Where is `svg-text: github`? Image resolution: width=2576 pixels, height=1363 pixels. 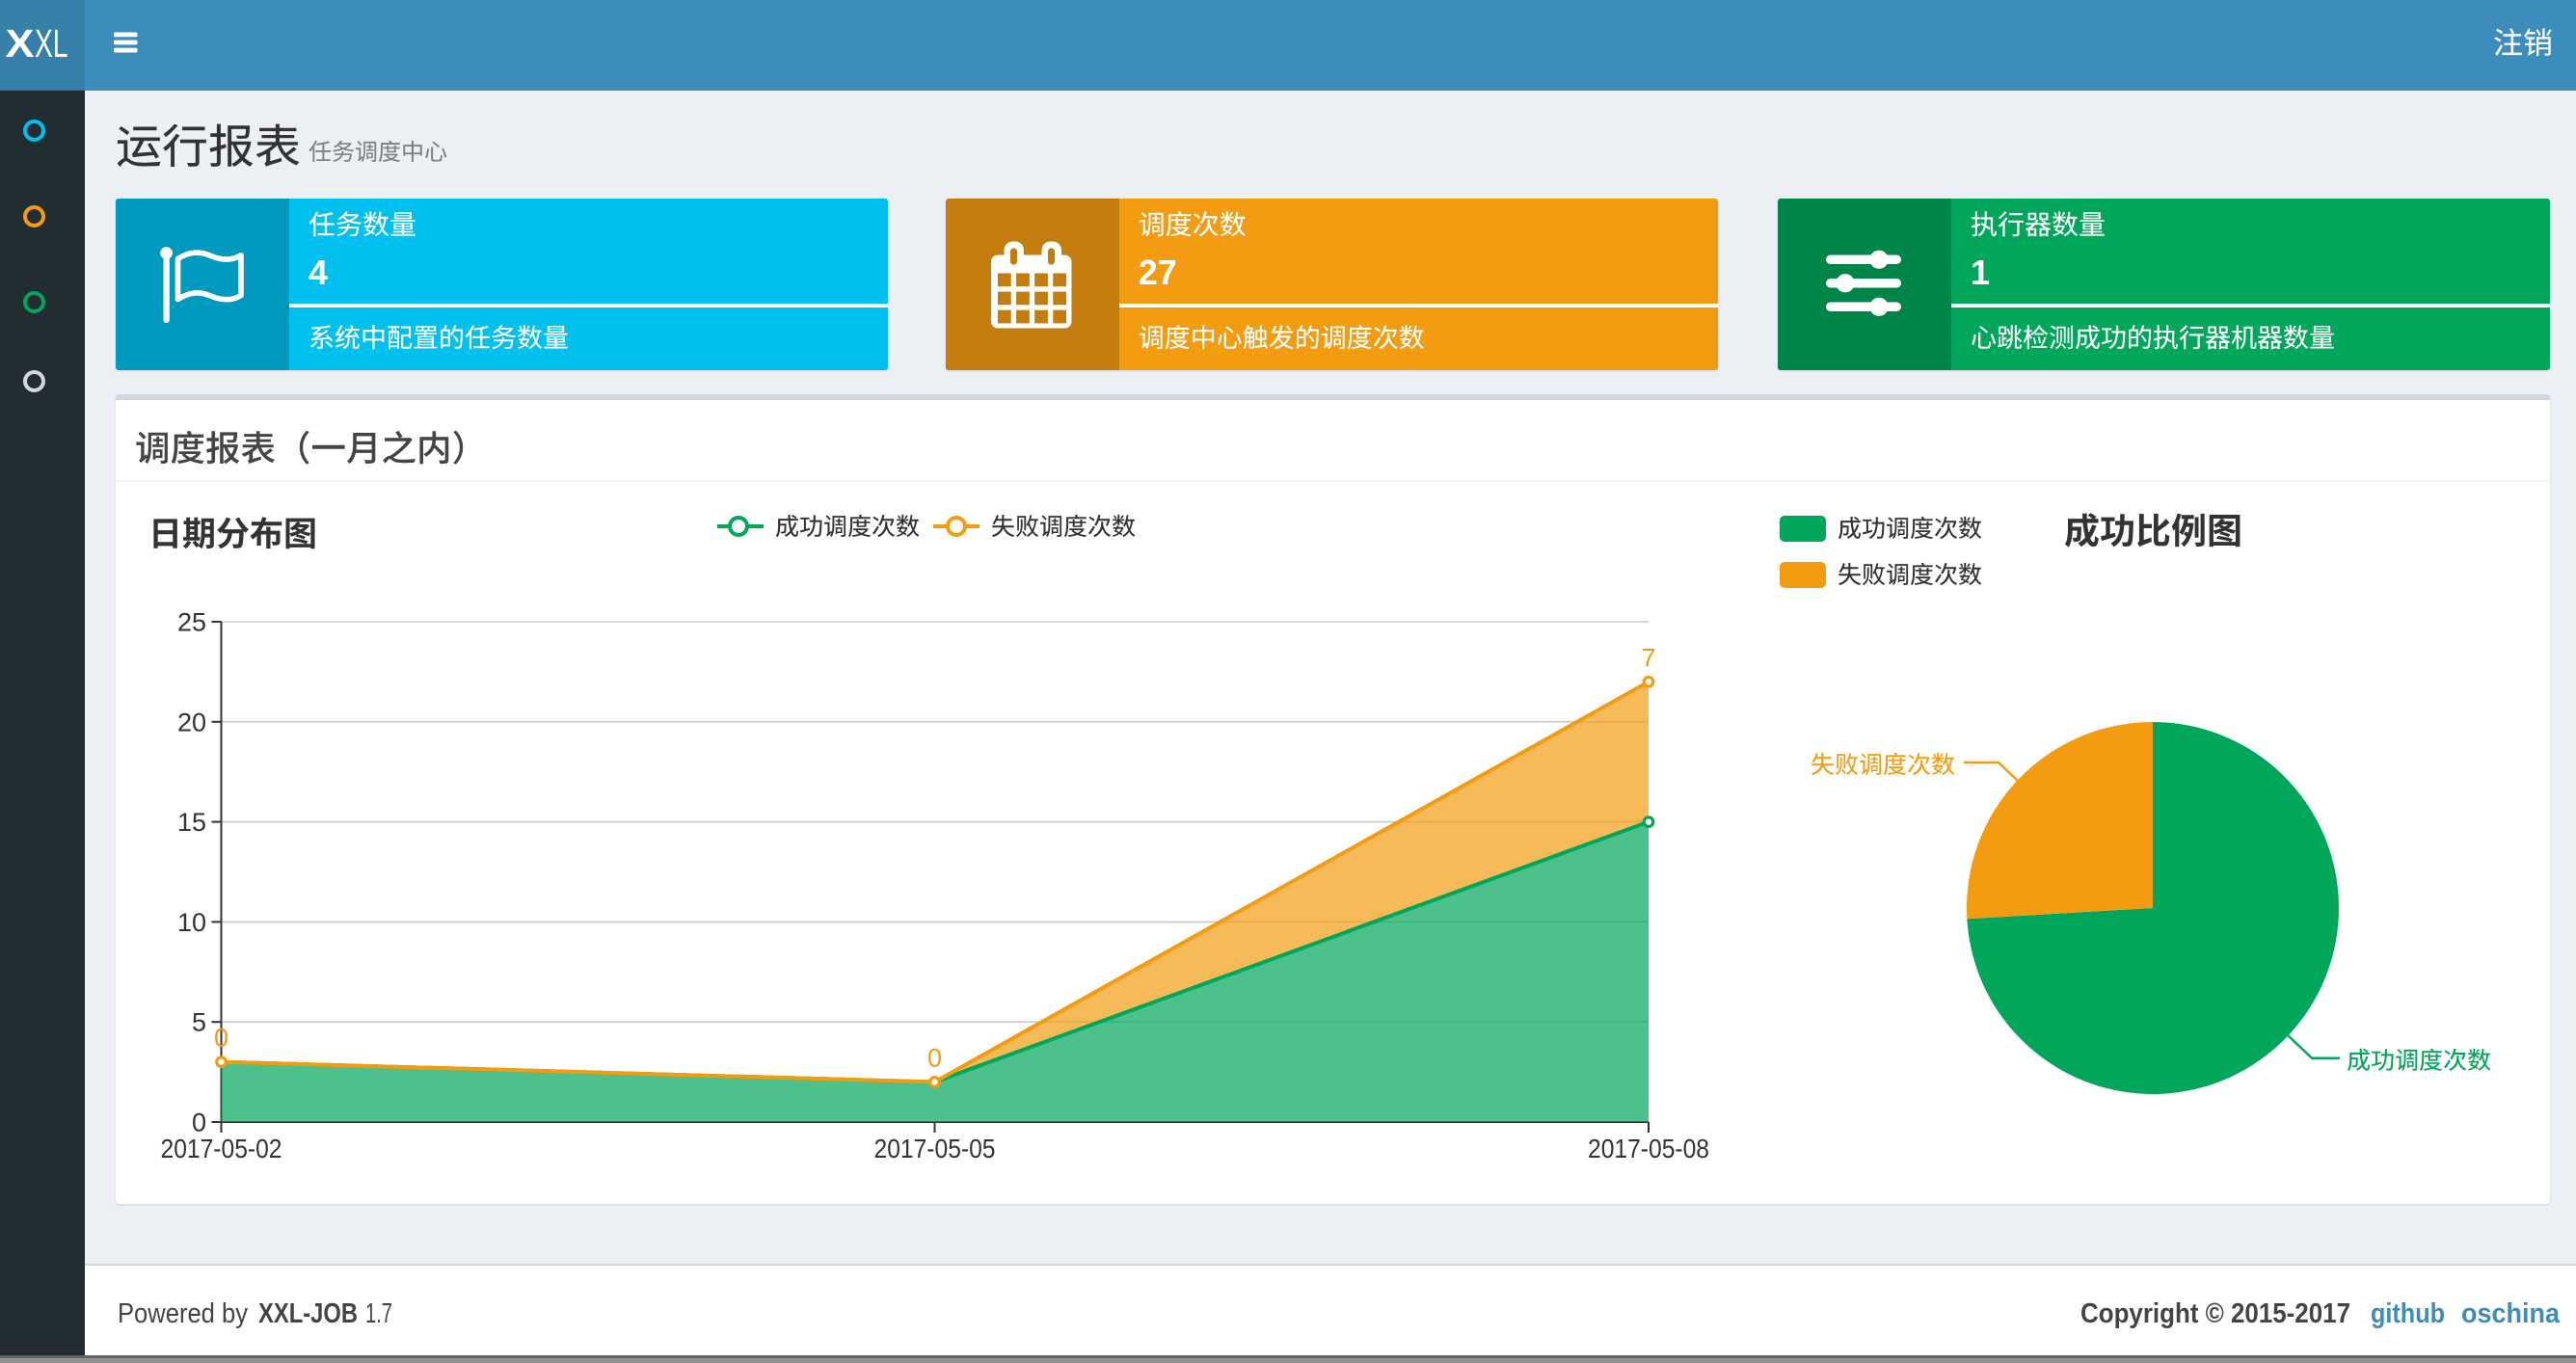
svg-text: github is located at coordinates (2408, 1313).